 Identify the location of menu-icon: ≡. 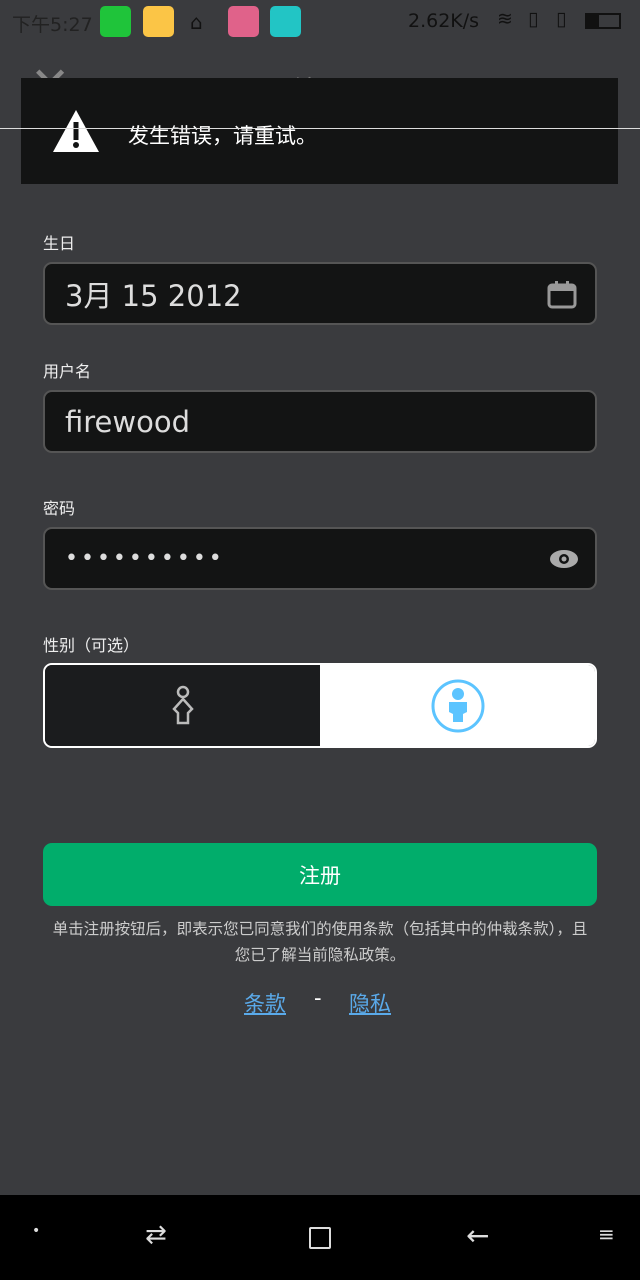
(606, 1234).